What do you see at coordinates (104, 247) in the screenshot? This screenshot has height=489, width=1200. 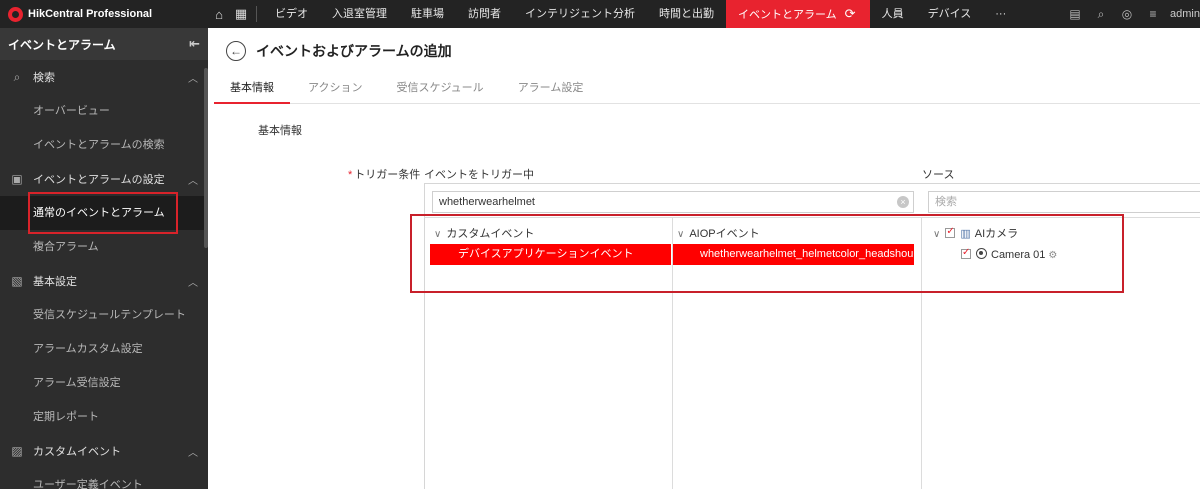 I see `sidebar-item-composite-alarm: 複合アラーム` at bounding box center [104, 247].